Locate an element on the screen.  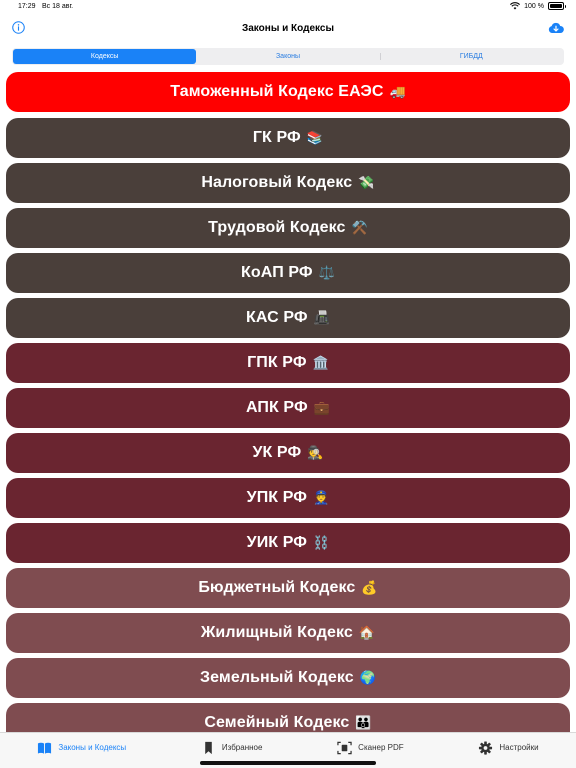
list-item-label: Бюджетный Кодекс is located at coordinates (277, 587).